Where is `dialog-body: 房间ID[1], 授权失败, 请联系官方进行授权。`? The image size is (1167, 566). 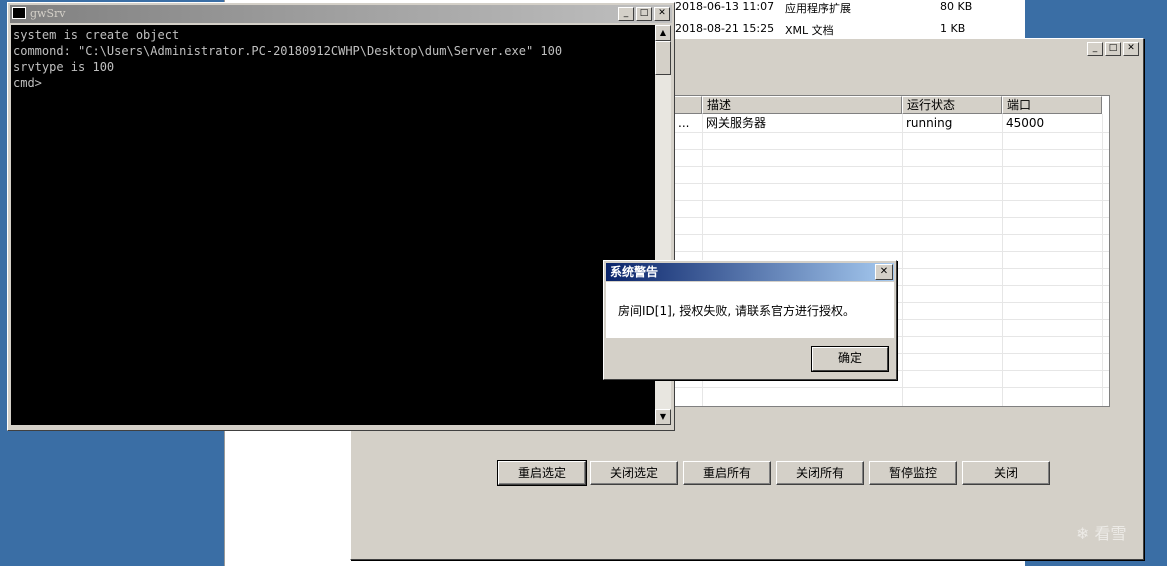 dialog-body: 房间ID[1], 授权失败, 请联系官方进行授权。 is located at coordinates (750, 310).